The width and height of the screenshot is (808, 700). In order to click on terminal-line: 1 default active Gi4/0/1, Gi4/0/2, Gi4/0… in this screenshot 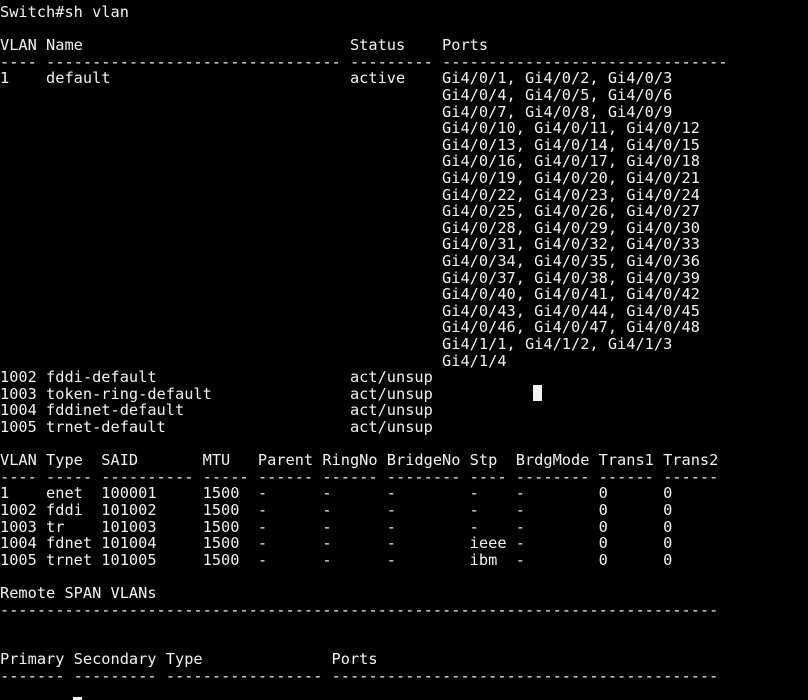, I will do `click(336, 78)`.